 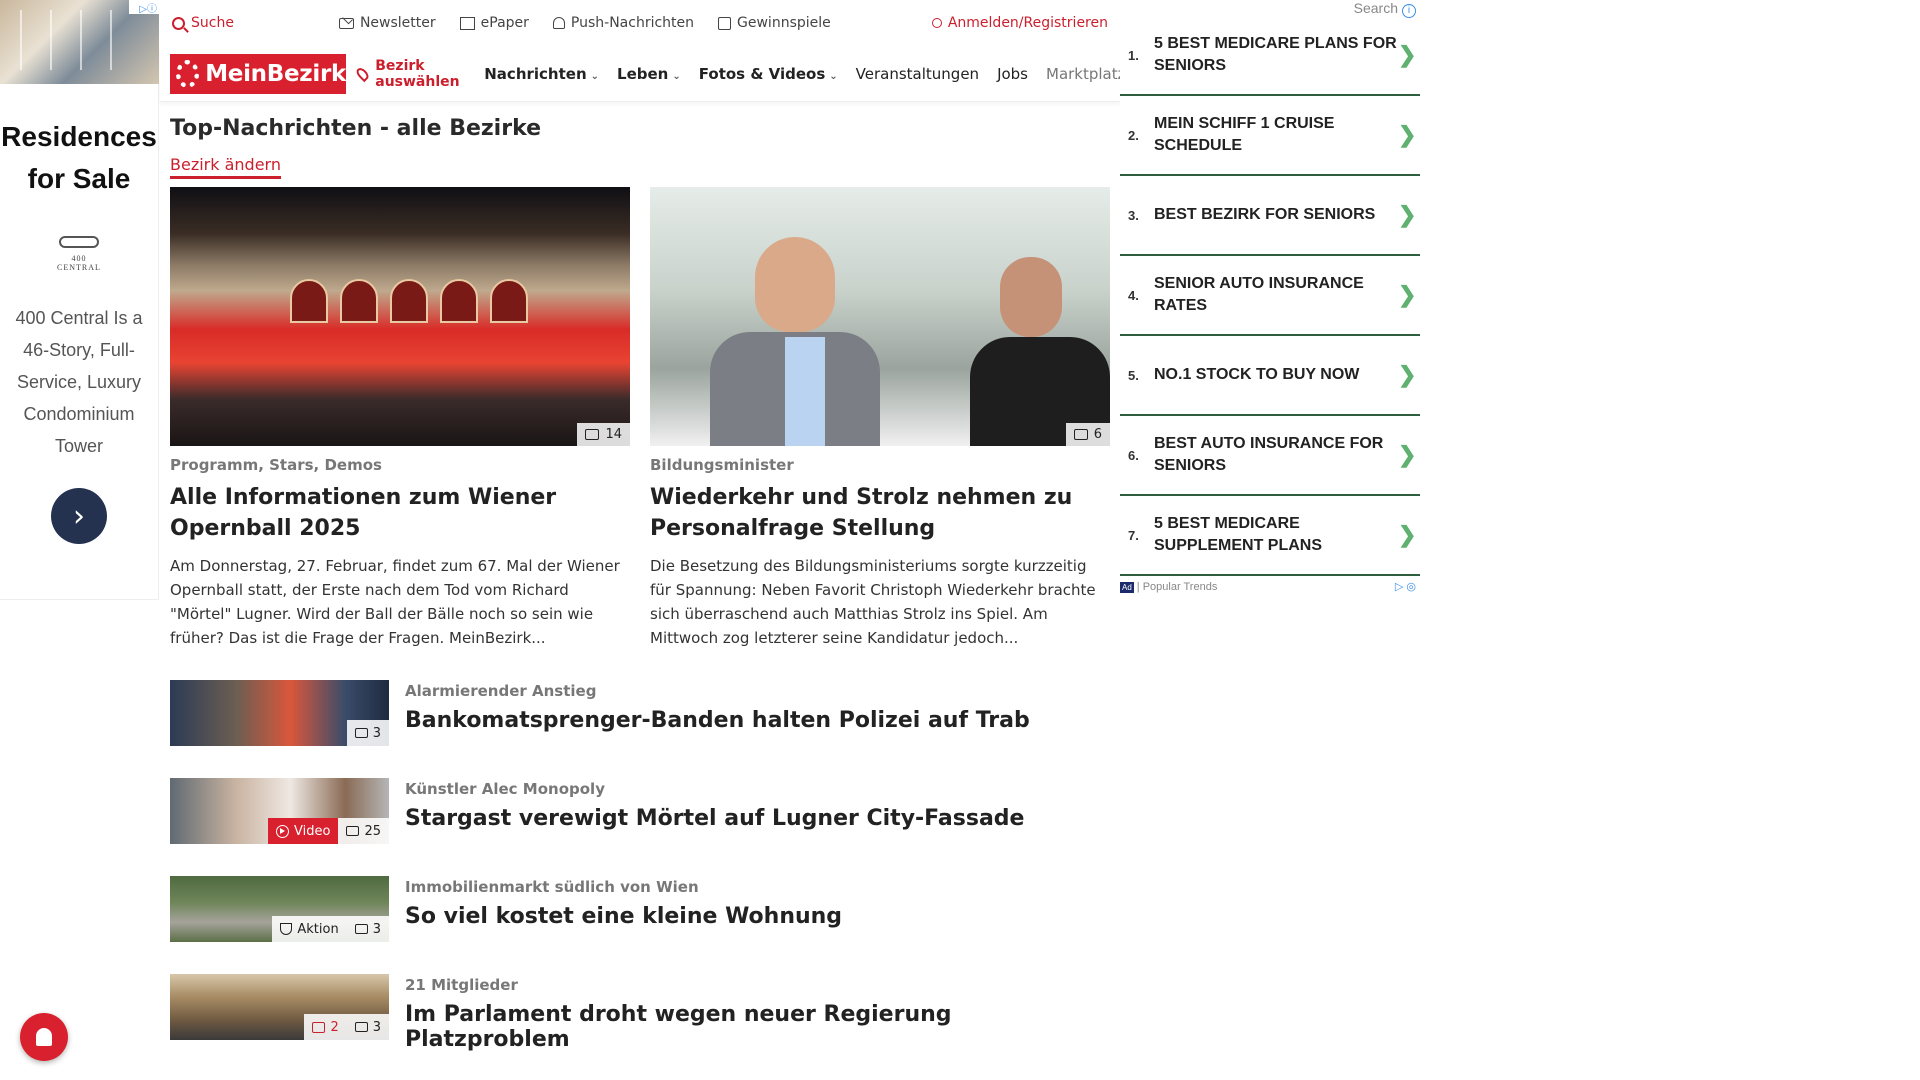 I want to click on photo-count-badge: 6, so click(x=1087, y=434).